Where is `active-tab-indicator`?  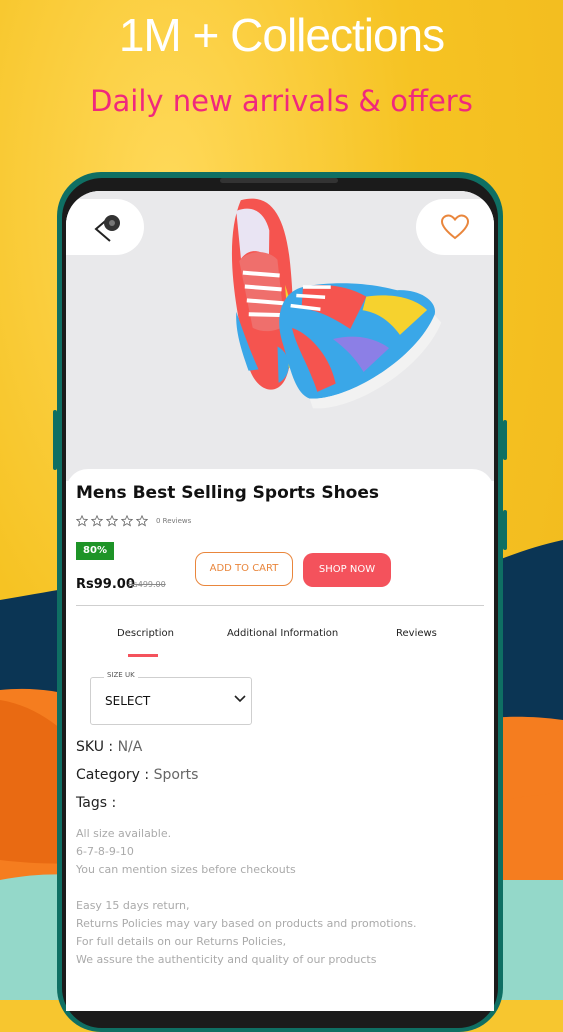
active-tab-indicator is located at coordinates (143, 655).